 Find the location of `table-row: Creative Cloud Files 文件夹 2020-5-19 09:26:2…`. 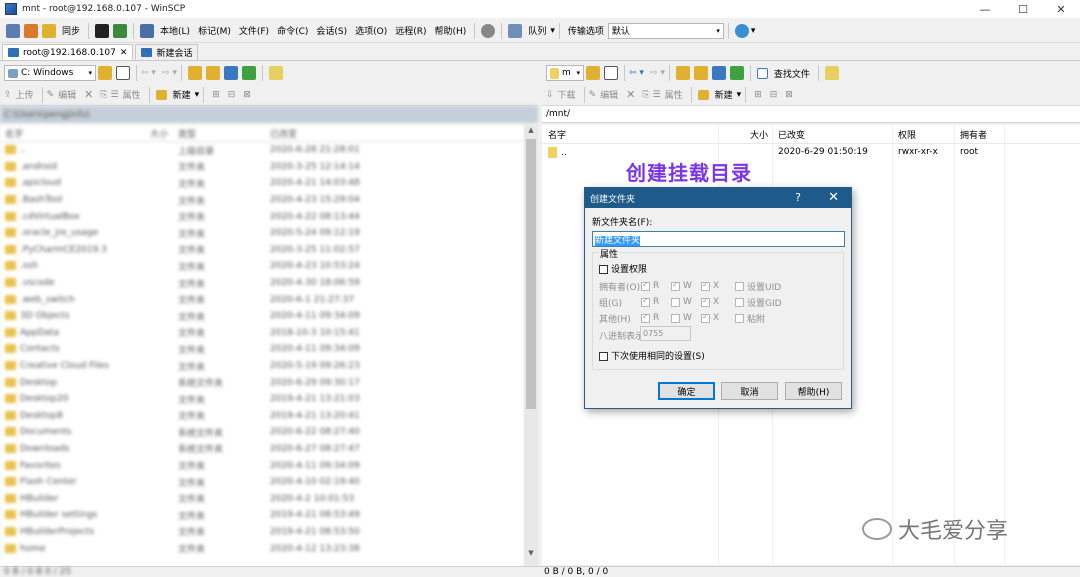

table-row: Creative Cloud Files 文件夹 2020-5-19 09:26:2… is located at coordinates (262, 366).